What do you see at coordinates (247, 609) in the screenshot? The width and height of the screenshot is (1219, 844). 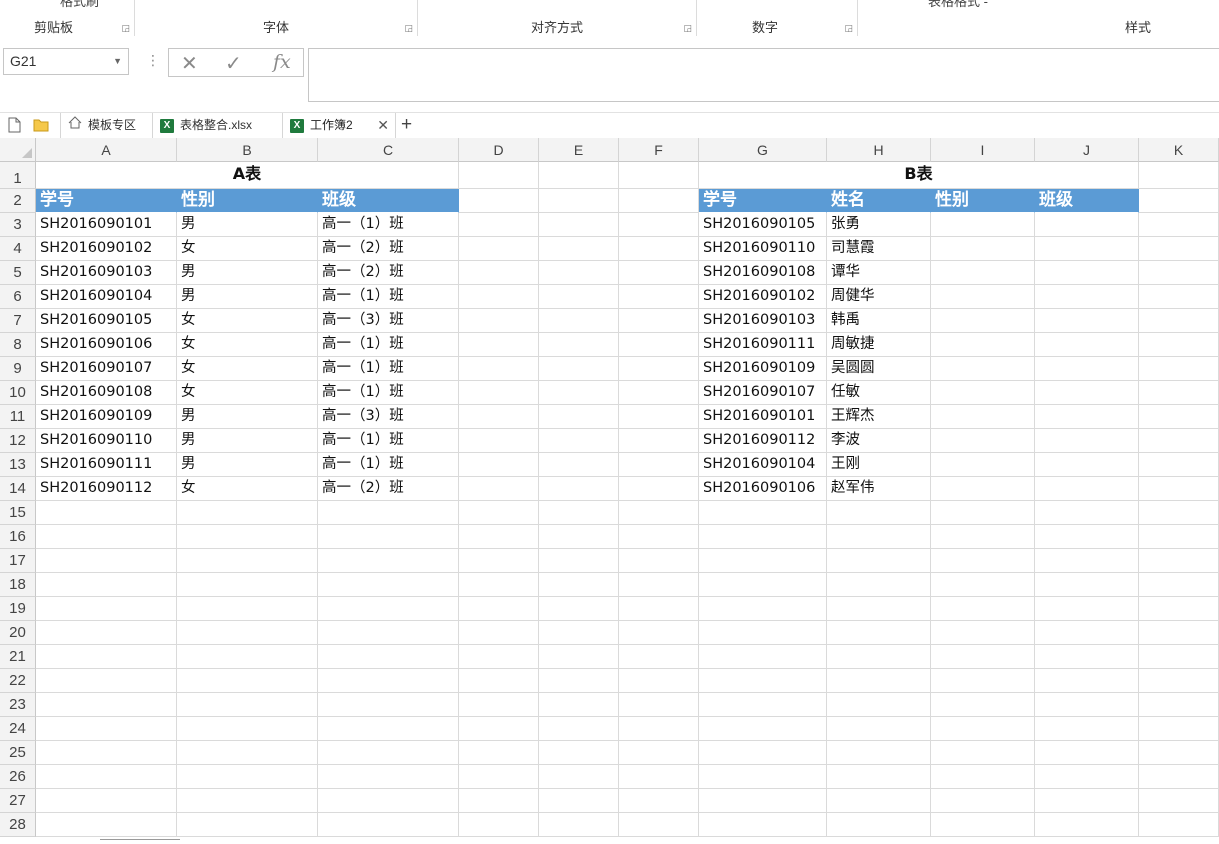 I see `cell-b19` at bounding box center [247, 609].